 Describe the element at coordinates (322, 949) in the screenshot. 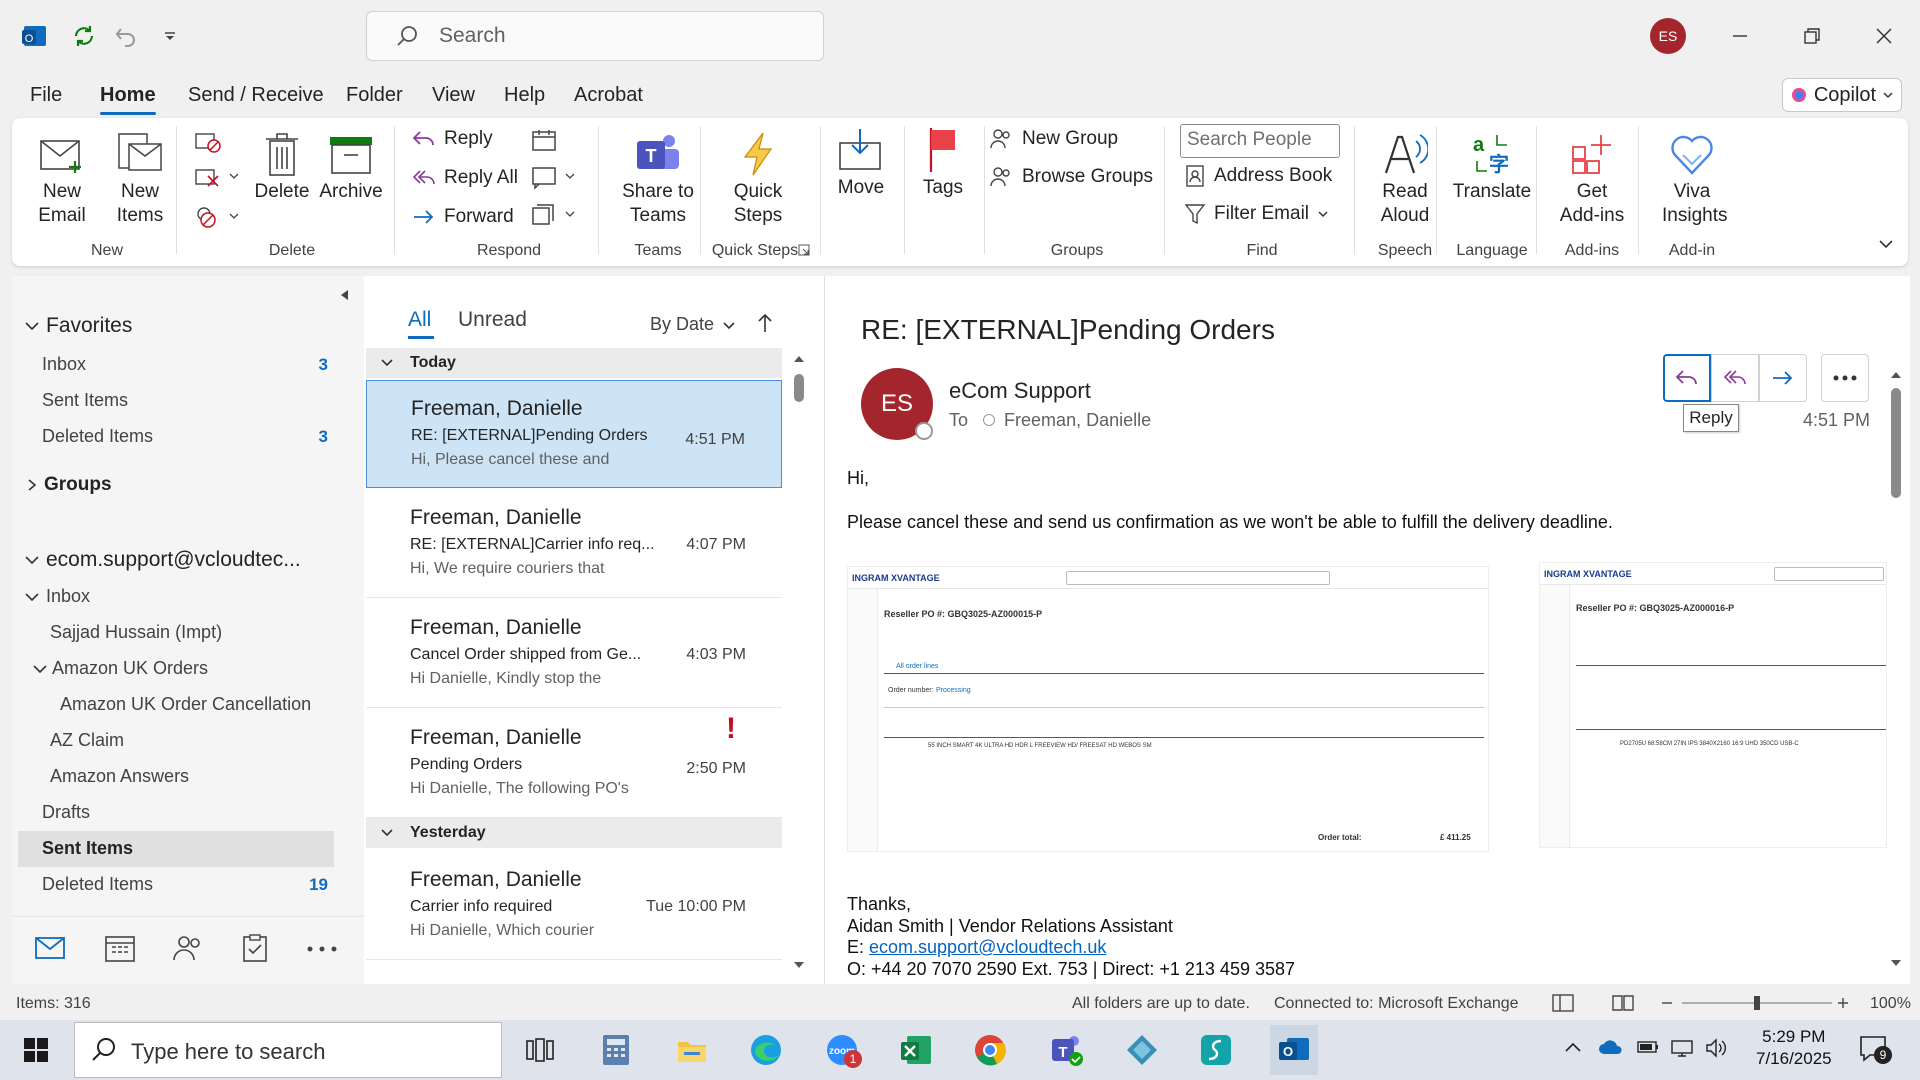

I see `more-apps-icon` at that location.